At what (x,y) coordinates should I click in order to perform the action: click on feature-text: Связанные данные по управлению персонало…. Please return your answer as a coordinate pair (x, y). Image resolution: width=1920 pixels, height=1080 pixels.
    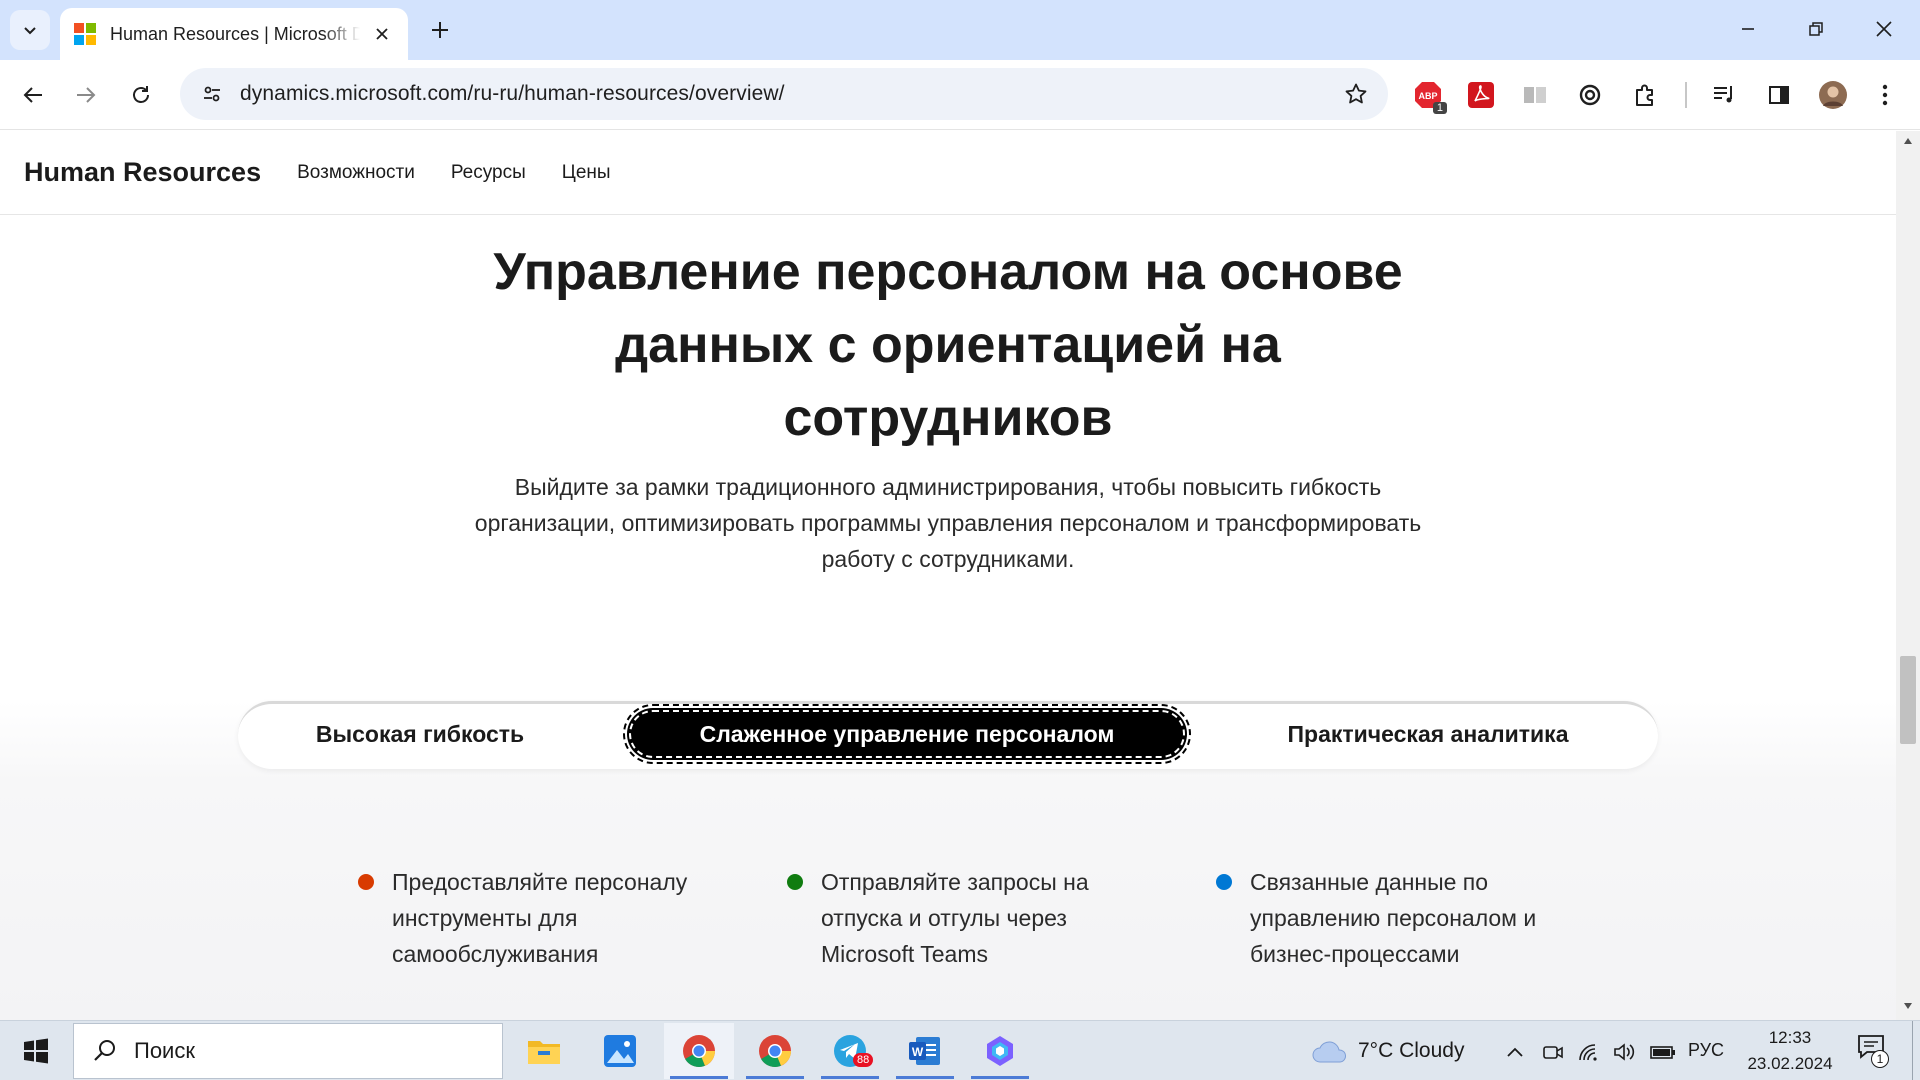
    Looking at the image, I should click on (1393, 918).